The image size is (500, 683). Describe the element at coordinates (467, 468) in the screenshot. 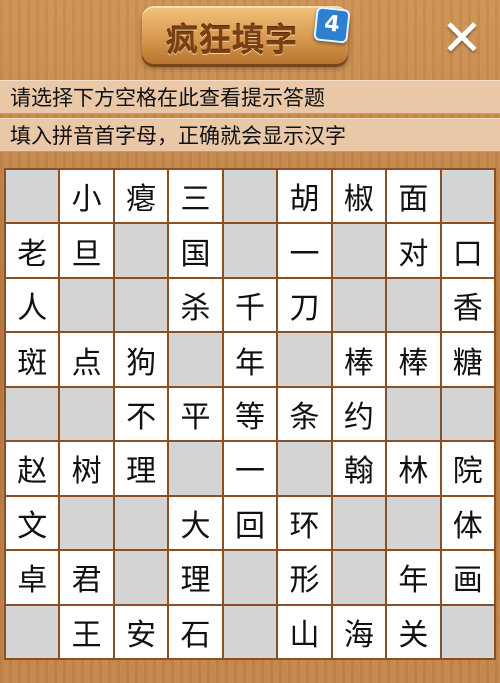

I see `letter-cell: 院` at that location.